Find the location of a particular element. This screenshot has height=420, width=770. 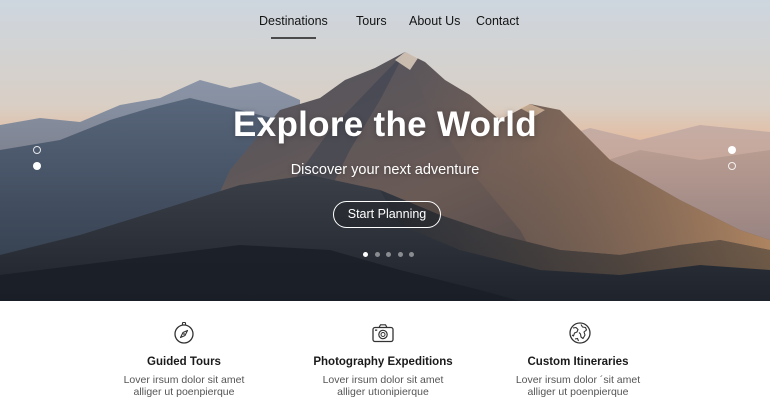

right-slider-dot-lower is located at coordinates (732, 166).